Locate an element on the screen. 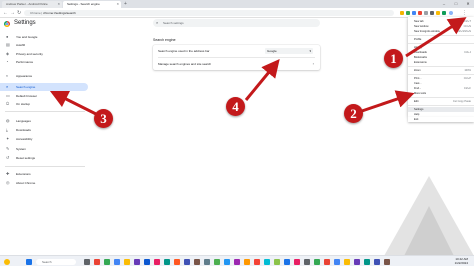 This screenshot has width=474, height=266. sidebar-item-system: ✎ System is located at coordinates (44, 149).